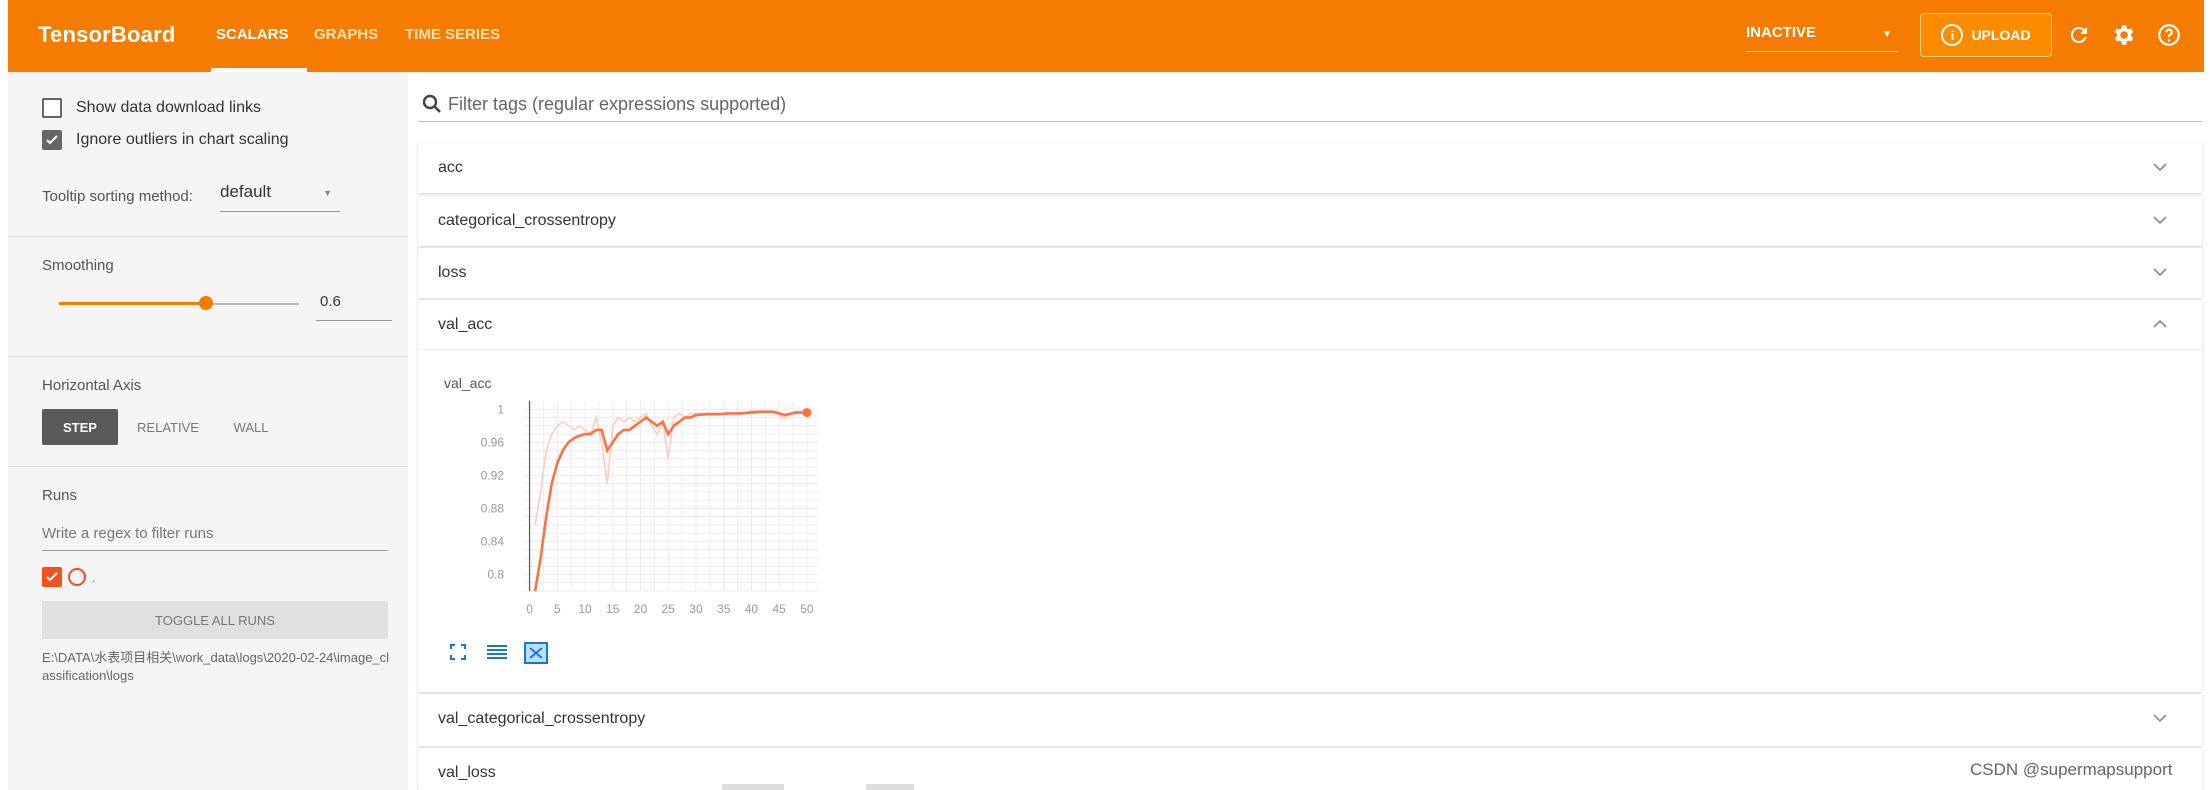 The width and height of the screenshot is (2210, 790). I want to click on tooltip-sorting-select: default ▼, so click(280, 197).